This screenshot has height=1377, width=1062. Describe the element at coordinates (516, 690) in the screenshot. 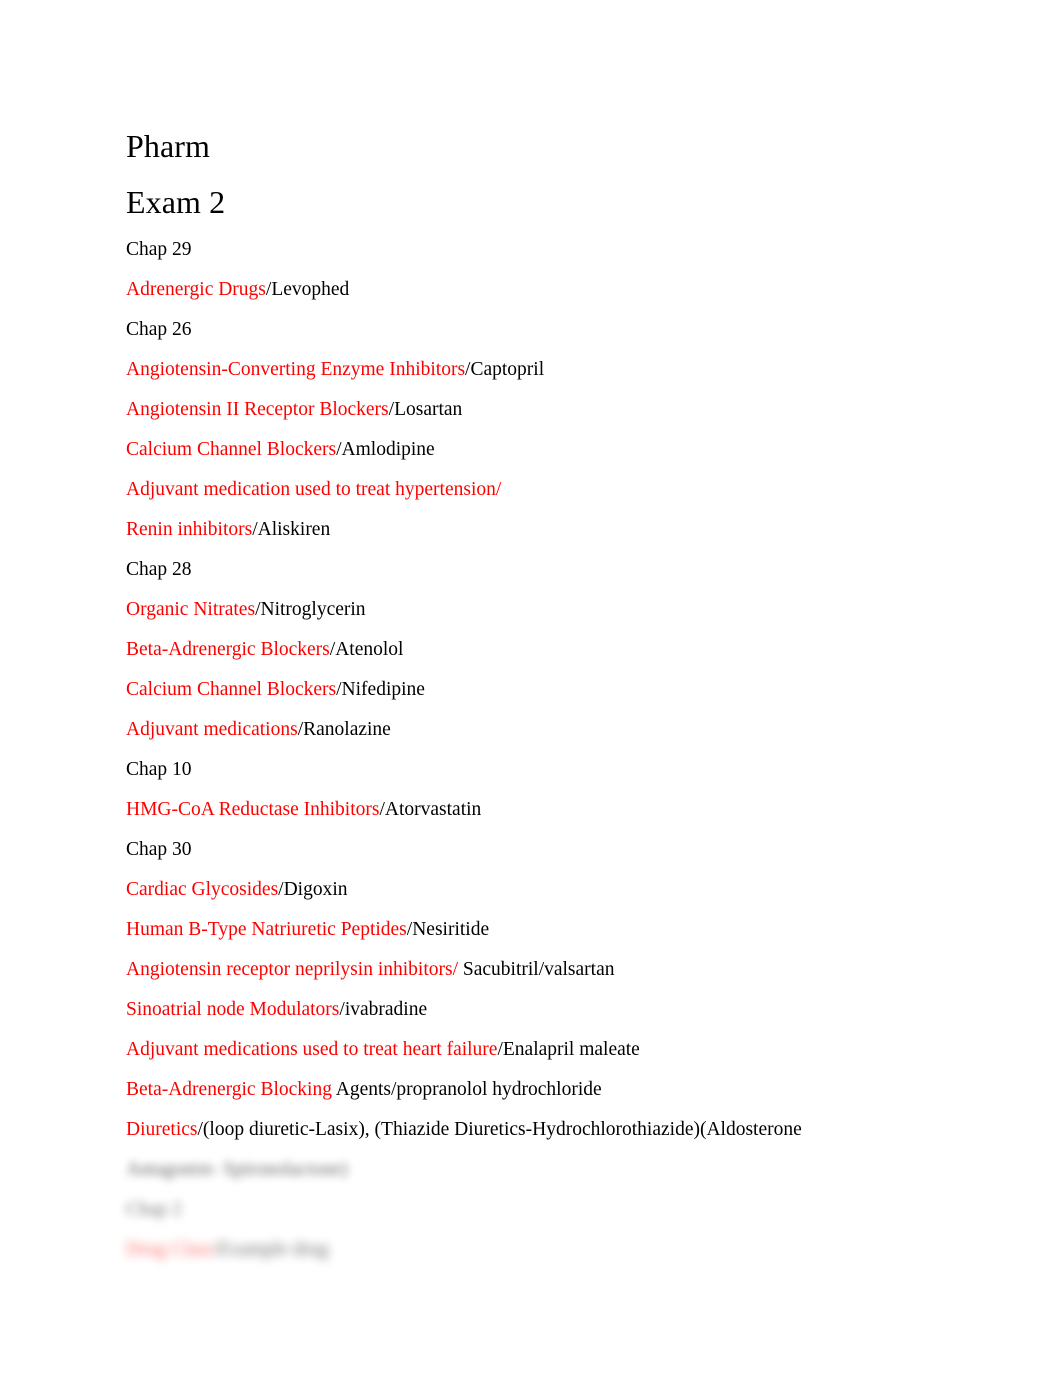

I see `drug-entry: Calcium Channel Blockers/Nifedipine` at that location.